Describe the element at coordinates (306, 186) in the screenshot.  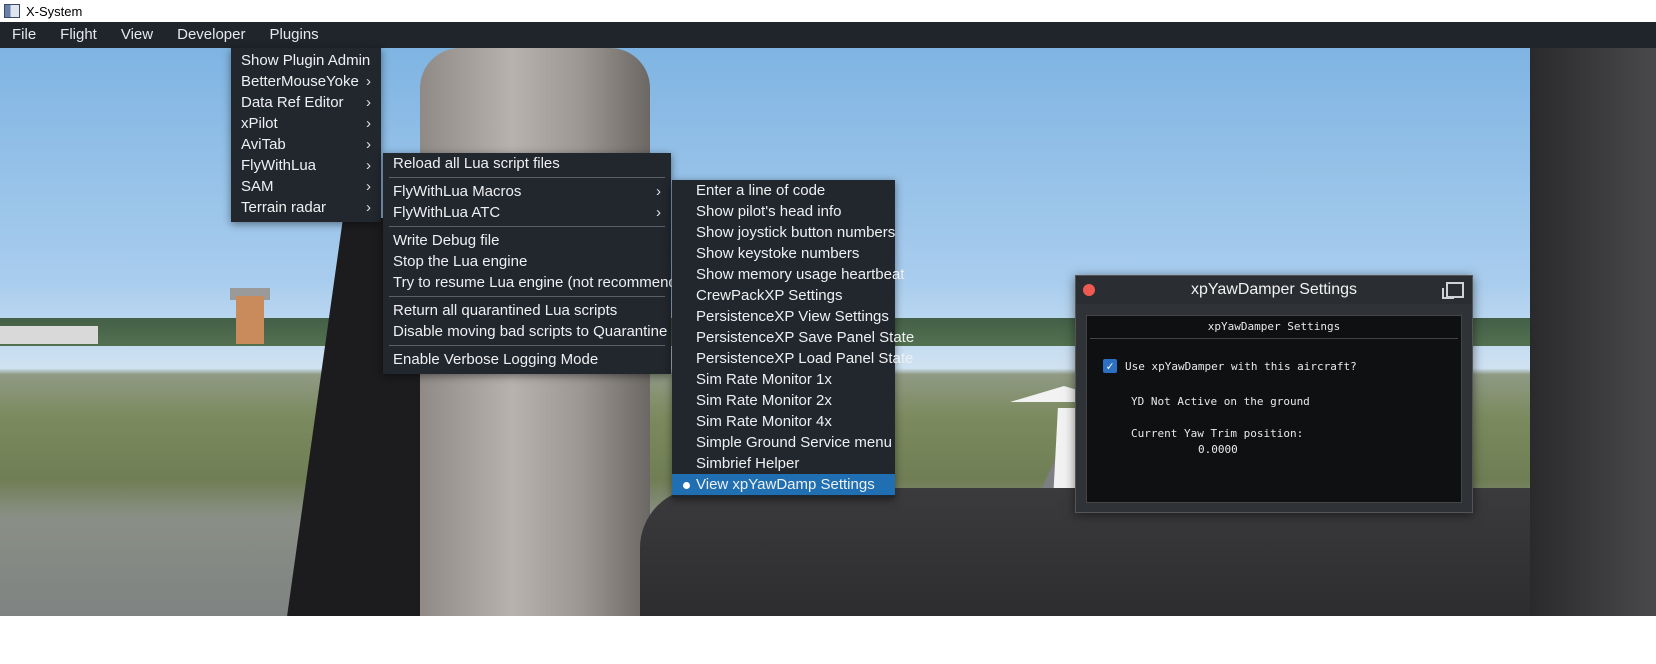
I see `menu-item-sam: SAM ›` at that location.